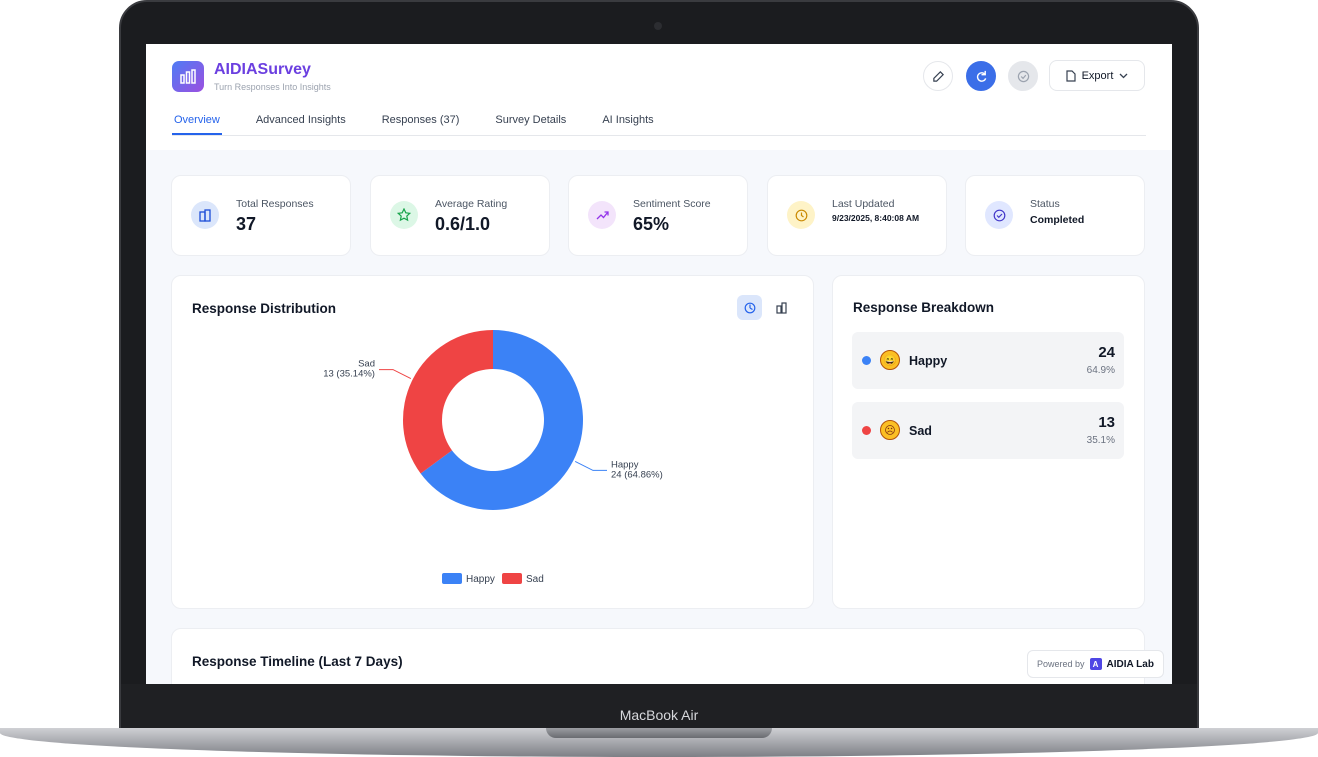 The image size is (1318, 757). I want to click on stat-card-average-rating: Average Rating 0.6/1.0, so click(460, 215).